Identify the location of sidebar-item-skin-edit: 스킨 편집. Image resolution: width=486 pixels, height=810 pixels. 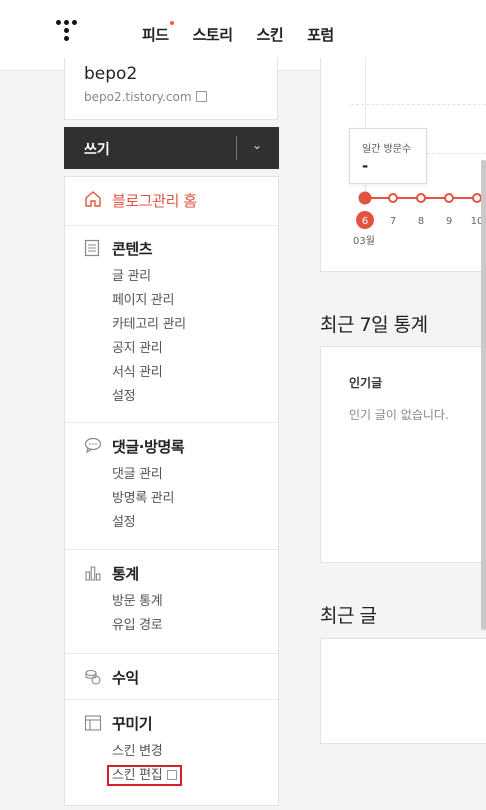
(144, 778).